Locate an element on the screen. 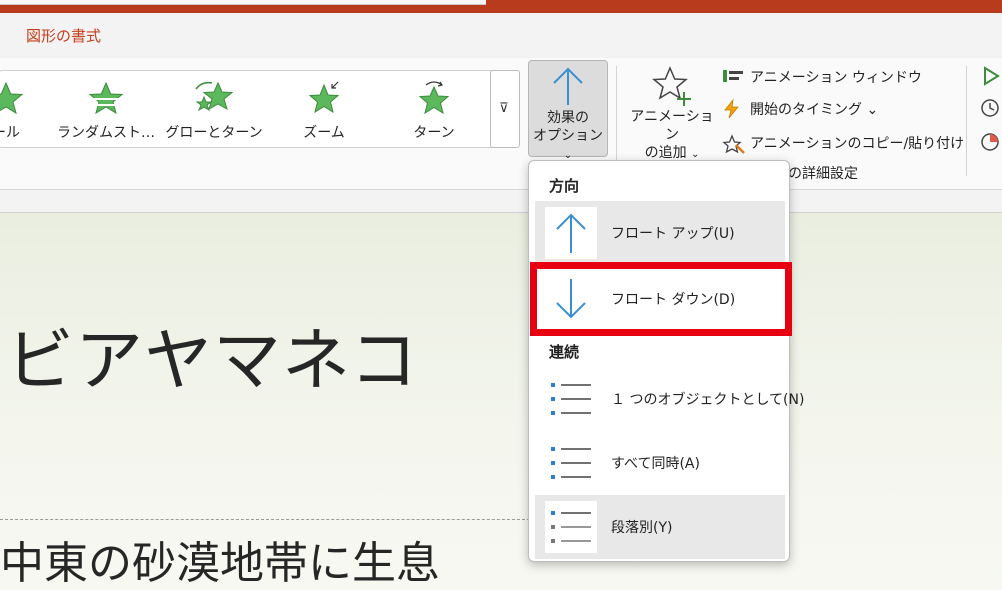 This screenshot has width=1002, height=590. animation-pane-label: アニメーション ウィンドウ is located at coordinates (836, 78).